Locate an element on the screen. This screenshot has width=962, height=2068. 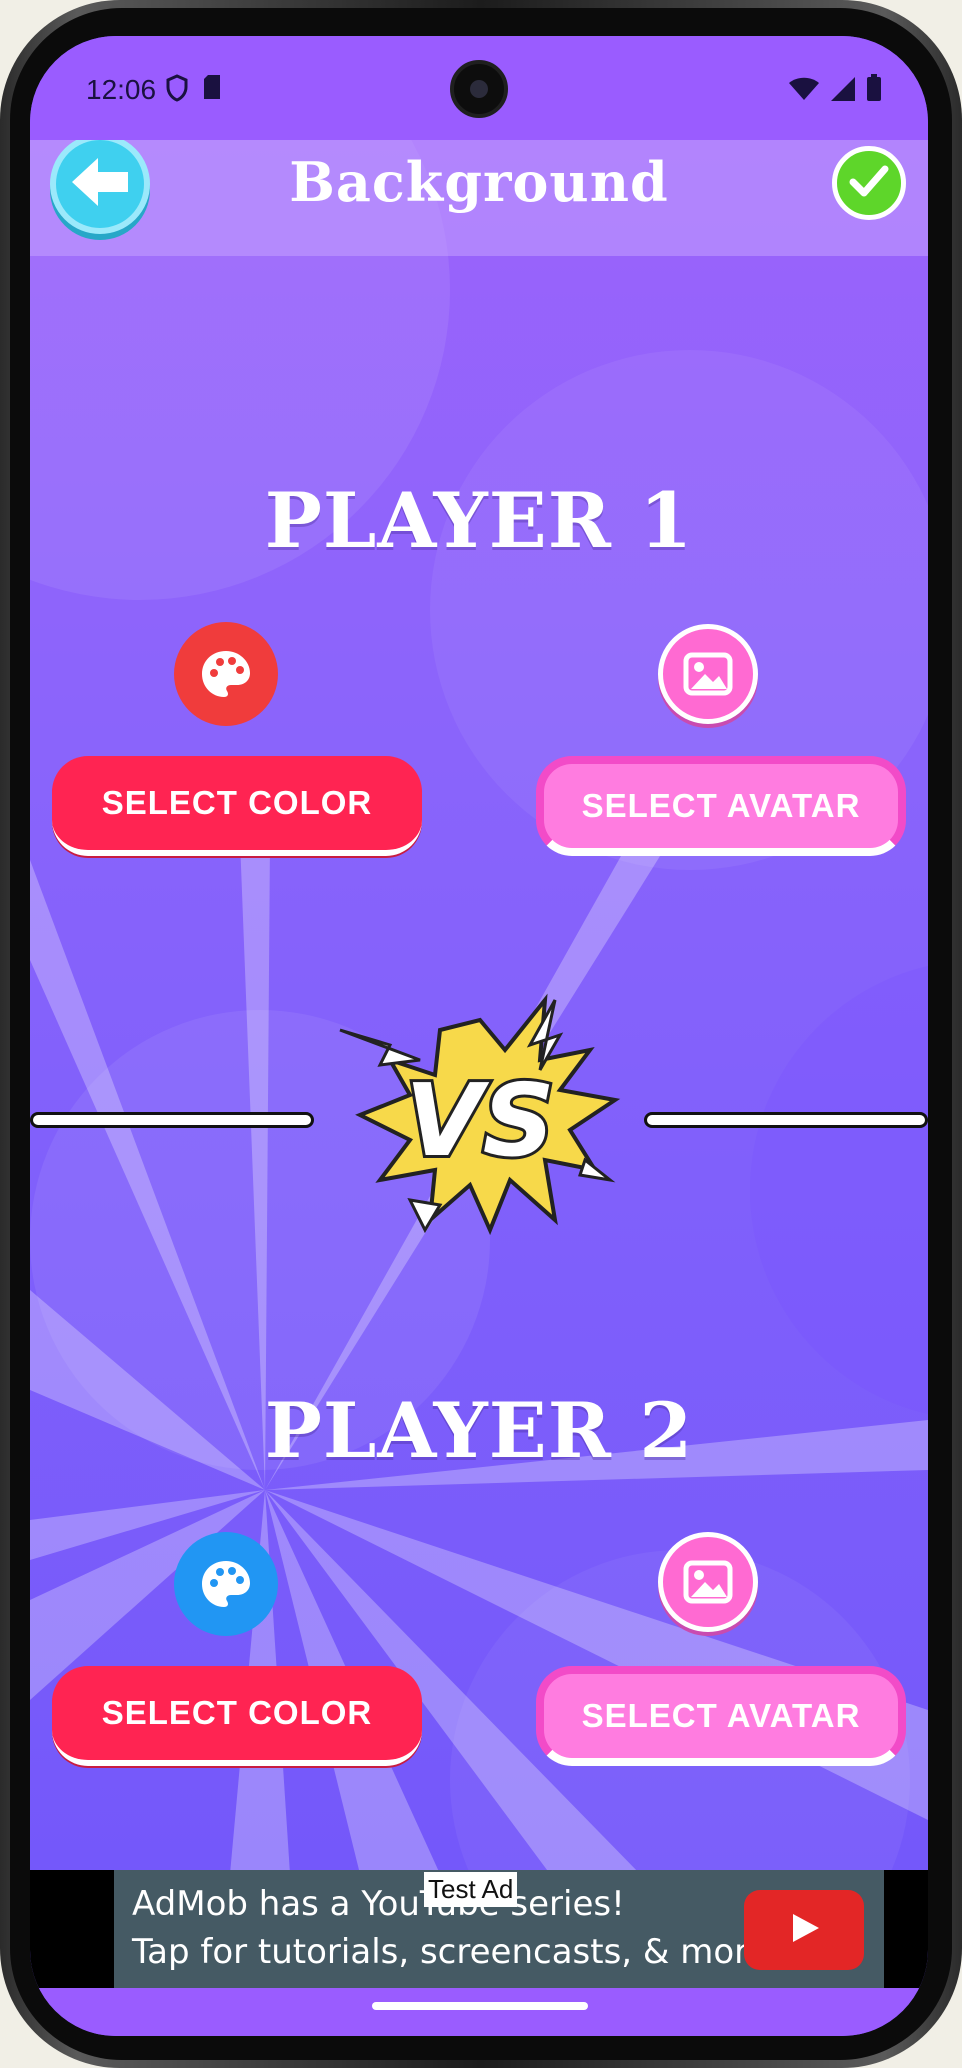
player2-select-color-button: SELECT COLOR is located at coordinates (237, 1716).